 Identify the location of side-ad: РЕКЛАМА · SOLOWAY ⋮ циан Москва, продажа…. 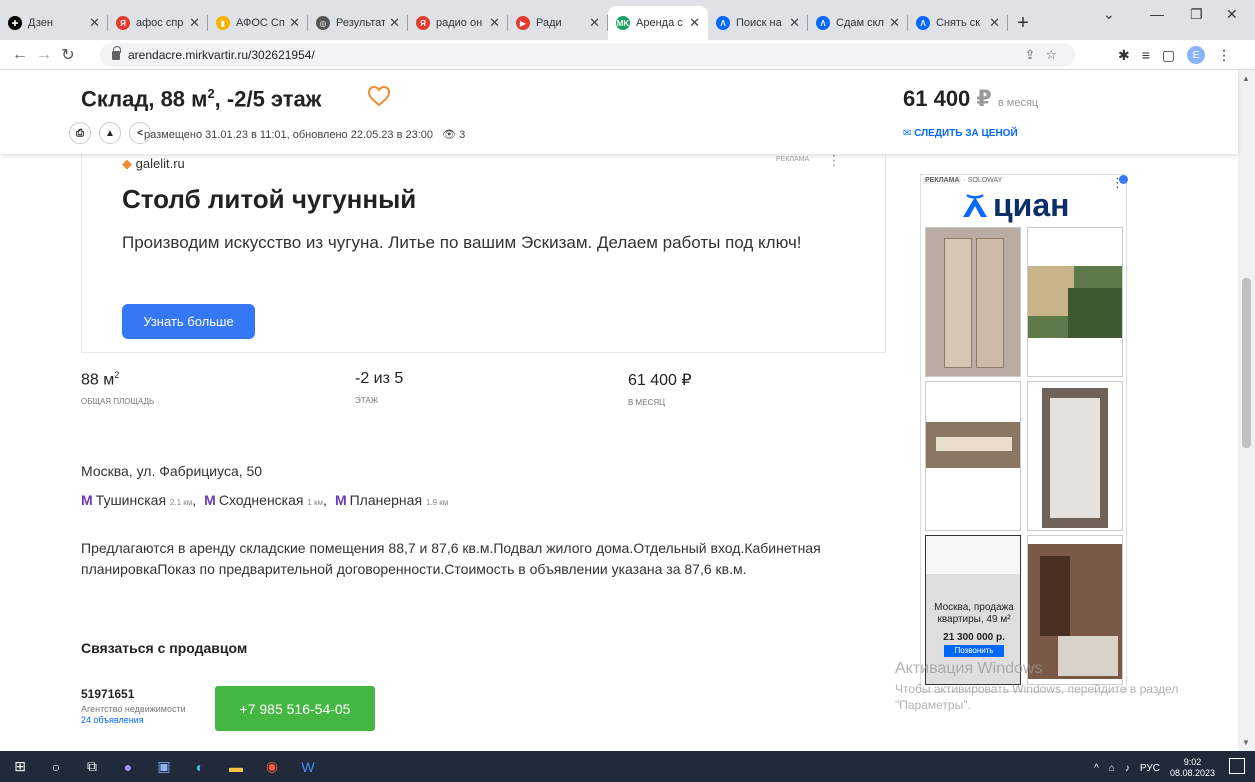
(1024, 433).